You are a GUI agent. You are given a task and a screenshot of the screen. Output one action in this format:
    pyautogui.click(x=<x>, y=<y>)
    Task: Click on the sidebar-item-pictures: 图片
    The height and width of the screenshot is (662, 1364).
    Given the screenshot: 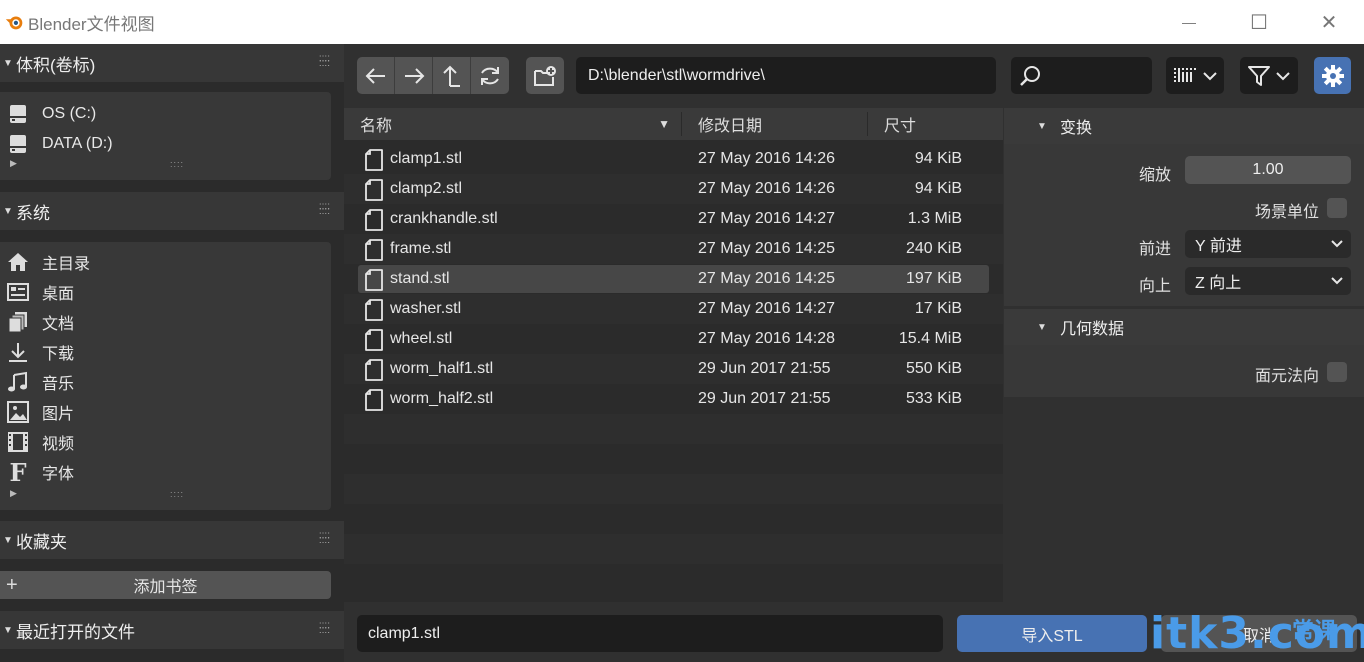 What is the action you would take?
    pyautogui.click(x=40, y=412)
    